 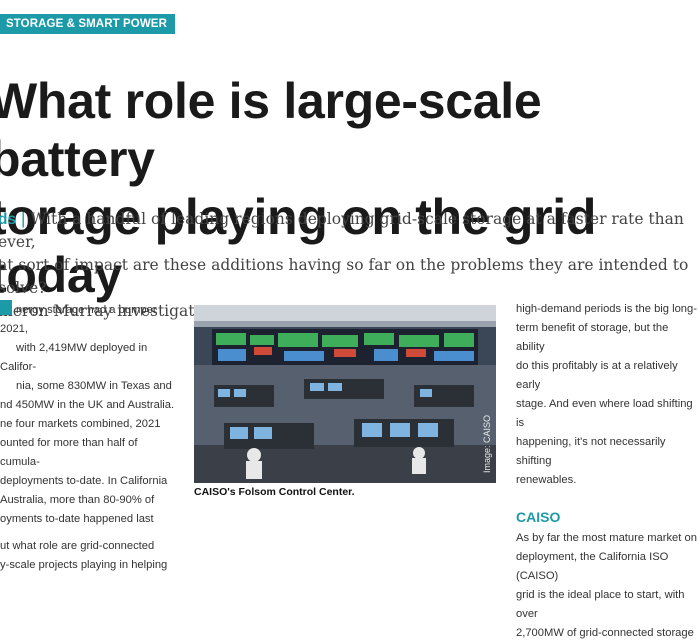 What do you see at coordinates (606, 309) in the screenshot?
I see `body-line: high-demand periods is the big long-` at bounding box center [606, 309].